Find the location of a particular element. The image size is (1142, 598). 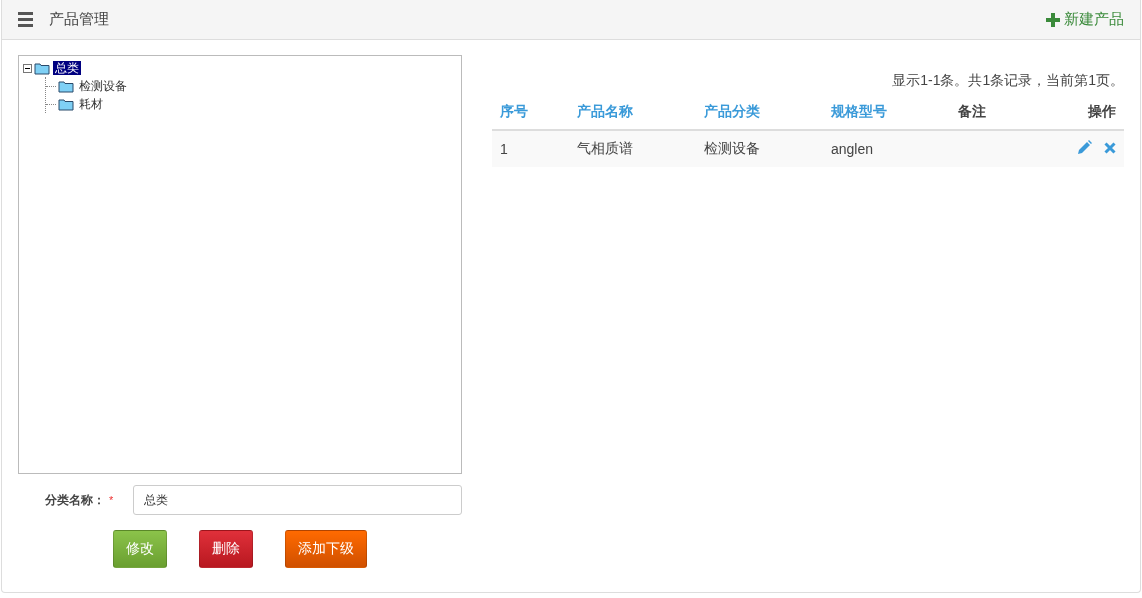

action-button: 修改 is located at coordinates (140, 549).